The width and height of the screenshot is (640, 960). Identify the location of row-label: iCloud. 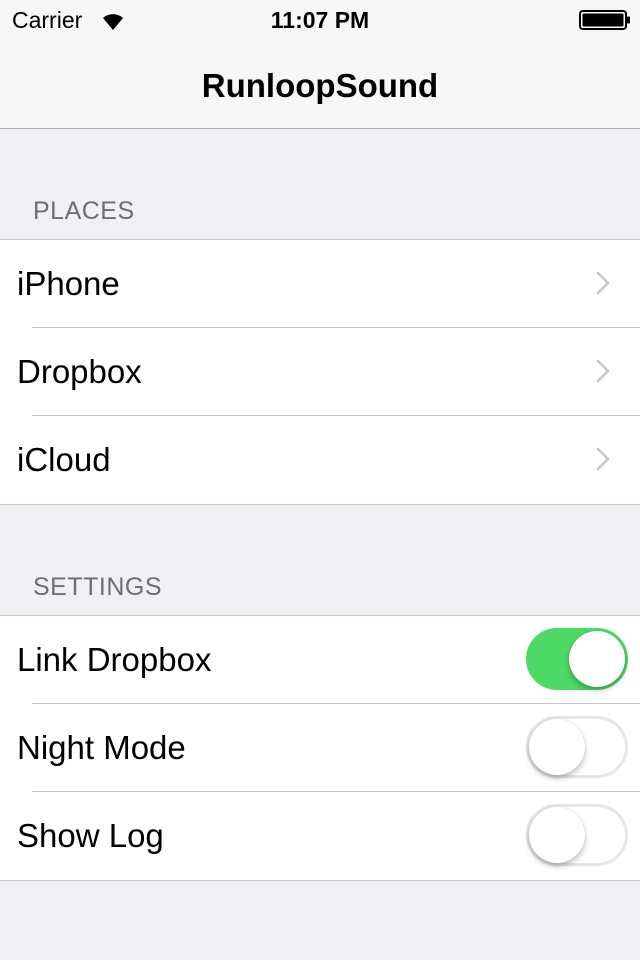
(64, 459).